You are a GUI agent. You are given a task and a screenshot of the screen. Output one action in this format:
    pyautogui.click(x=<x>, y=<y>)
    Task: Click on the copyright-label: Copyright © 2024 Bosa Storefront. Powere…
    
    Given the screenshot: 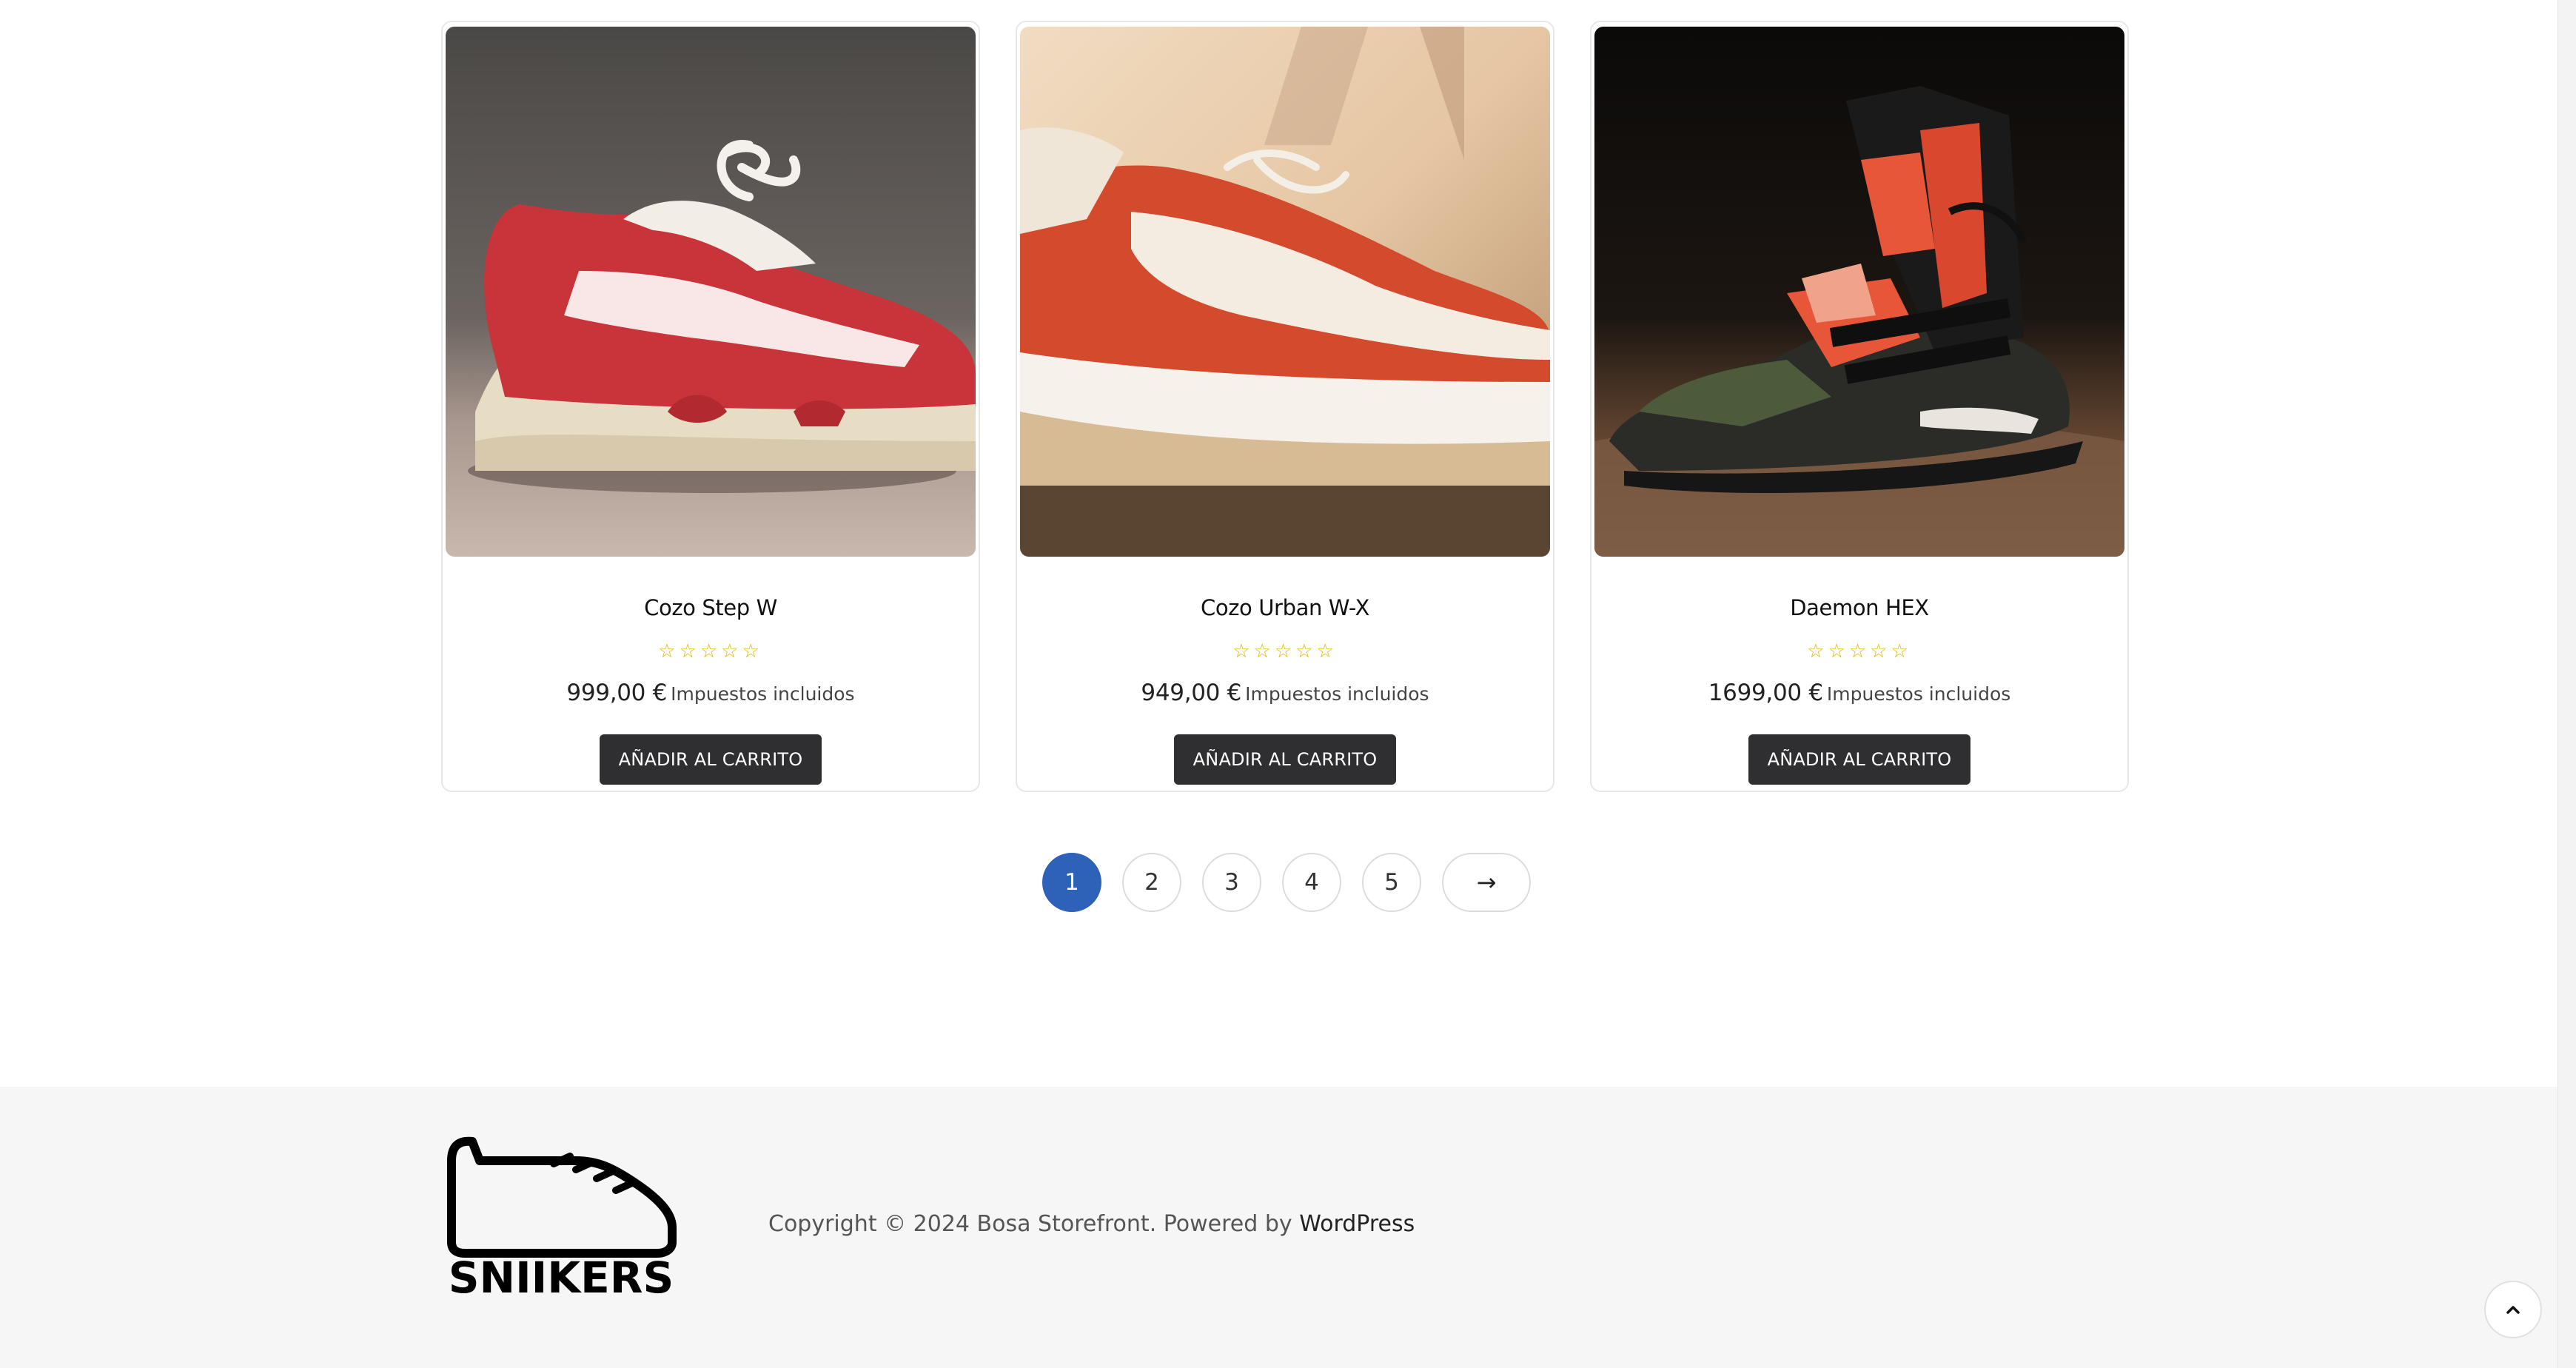 What is the action you would take?
    pyautogui.click(x=1034, y=1224)
    